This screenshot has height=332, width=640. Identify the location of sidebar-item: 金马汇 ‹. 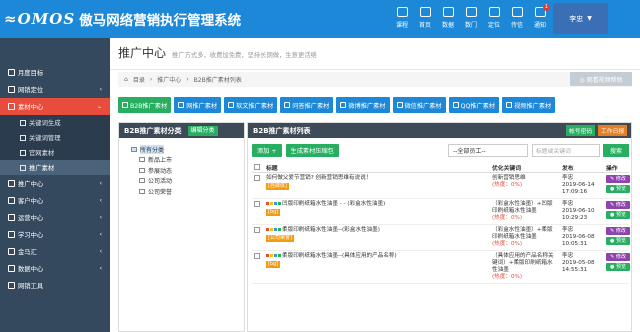
(55, 251).